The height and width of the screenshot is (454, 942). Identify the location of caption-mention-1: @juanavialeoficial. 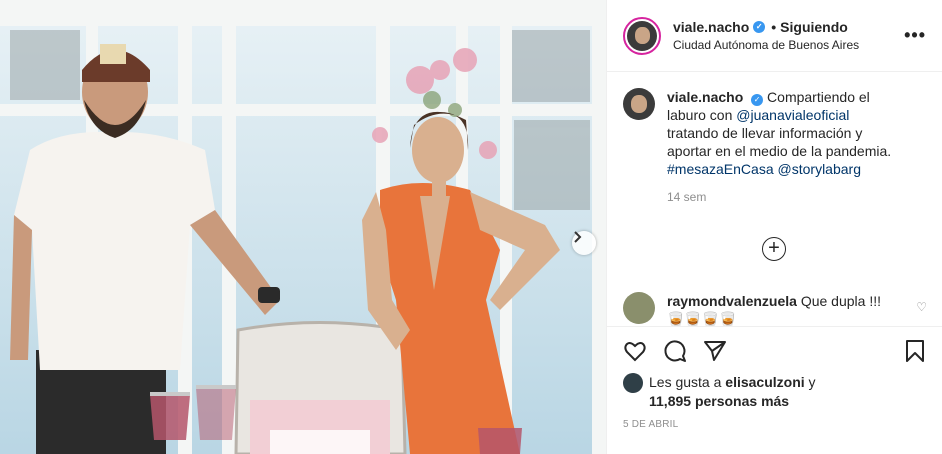
(792, 115).